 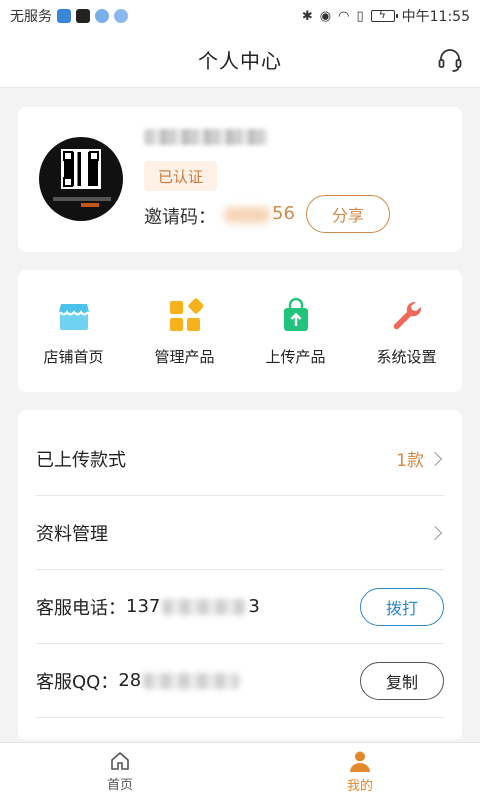 I want to click on headset-icon, so click(x=450, y=60).